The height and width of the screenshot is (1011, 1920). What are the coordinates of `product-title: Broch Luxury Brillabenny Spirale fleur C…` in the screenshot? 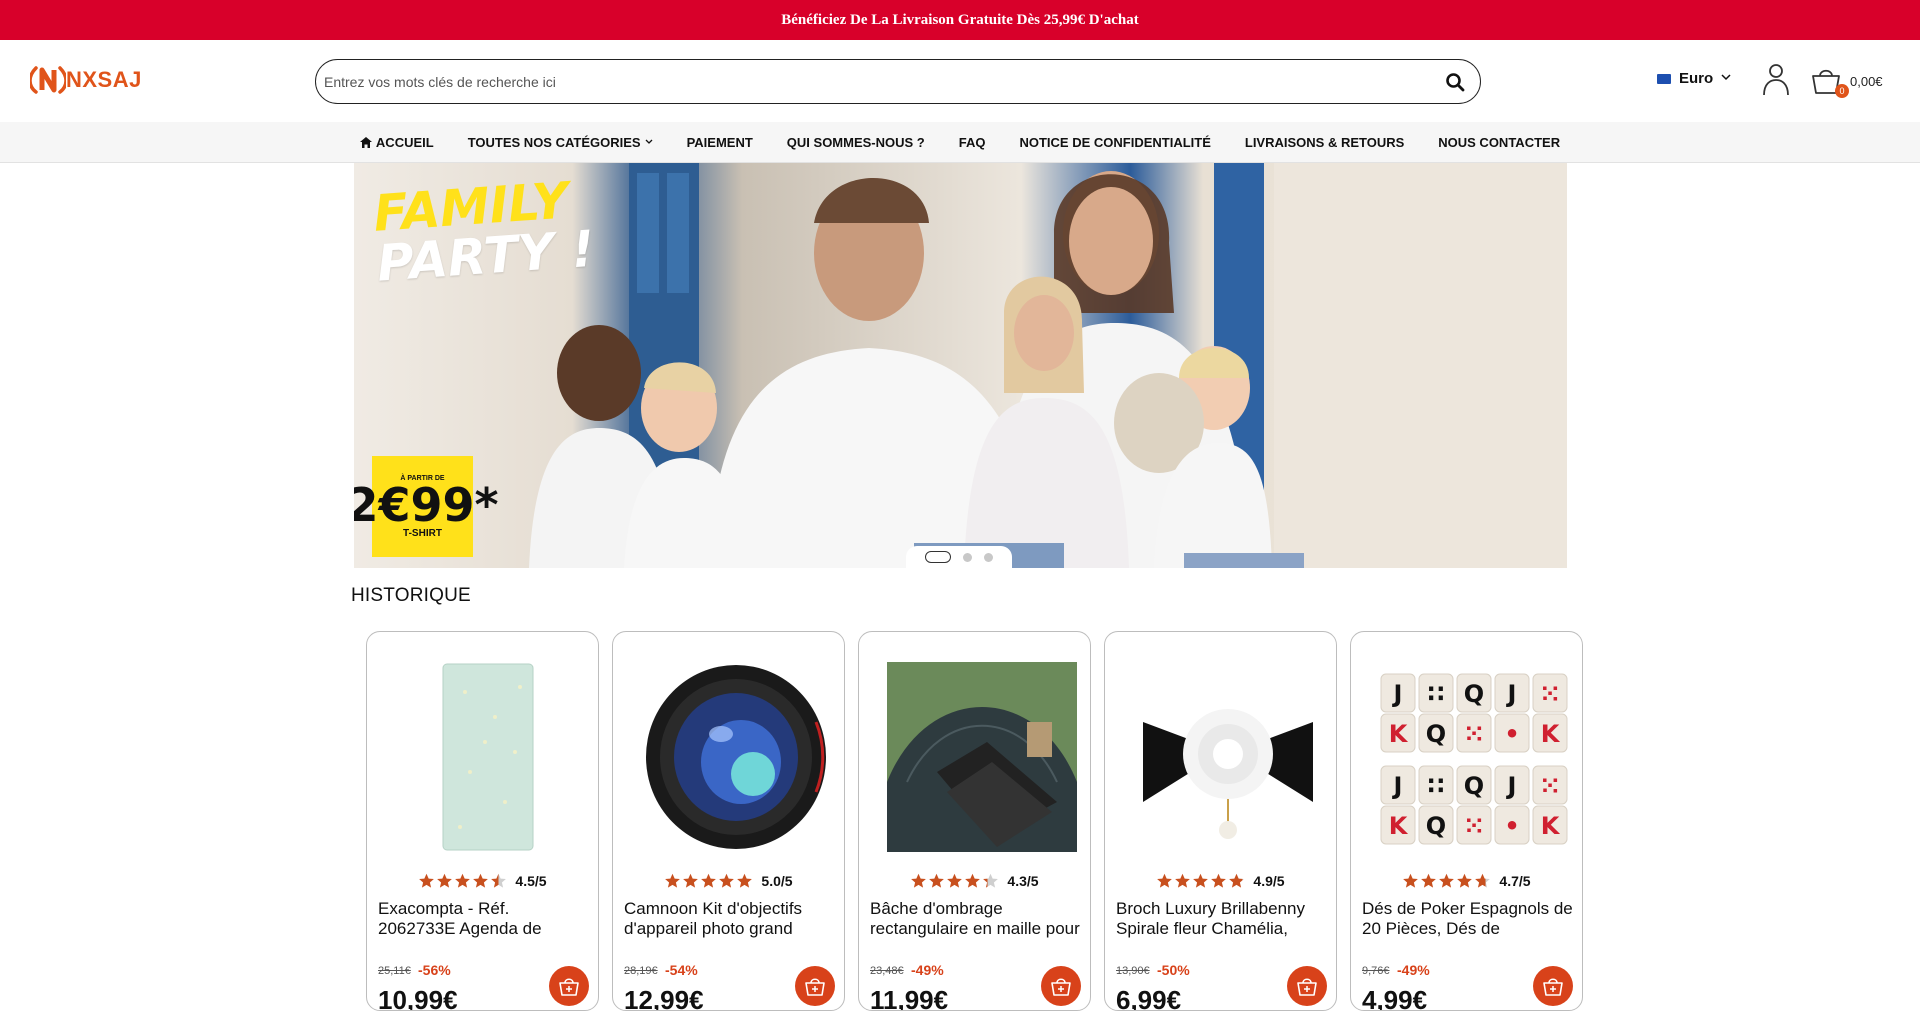 It's located at (1222, 919).